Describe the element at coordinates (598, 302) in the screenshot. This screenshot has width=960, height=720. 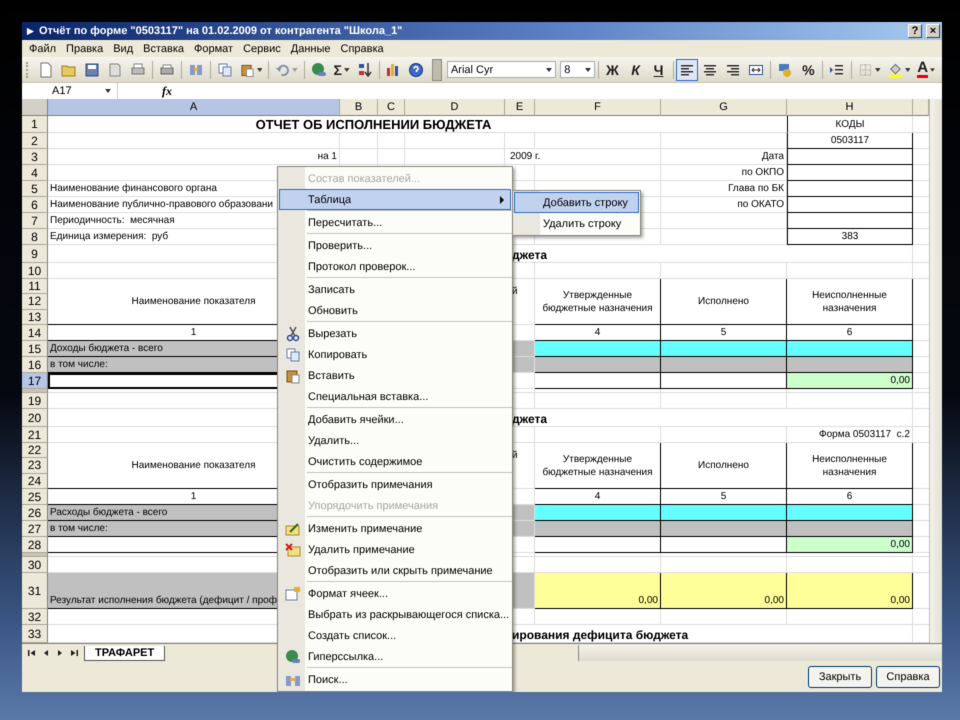
I see `table-cell: Утвержденные бюджетные назначения` at that location.